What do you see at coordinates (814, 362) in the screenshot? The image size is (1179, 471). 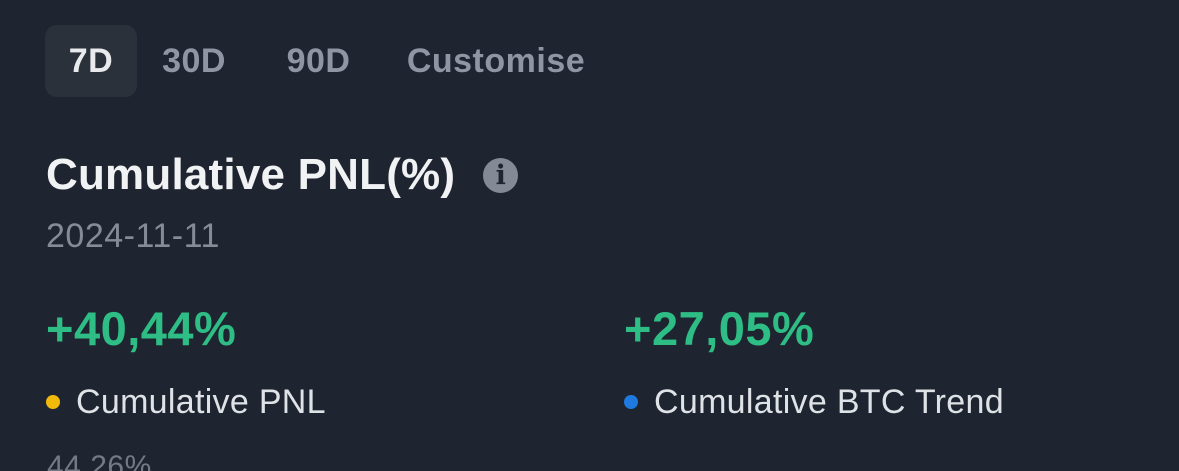 I see `cumulative-btc-trend-metric: +27,05% Cumulative BTC Trend` at bounding box center [814, 362].